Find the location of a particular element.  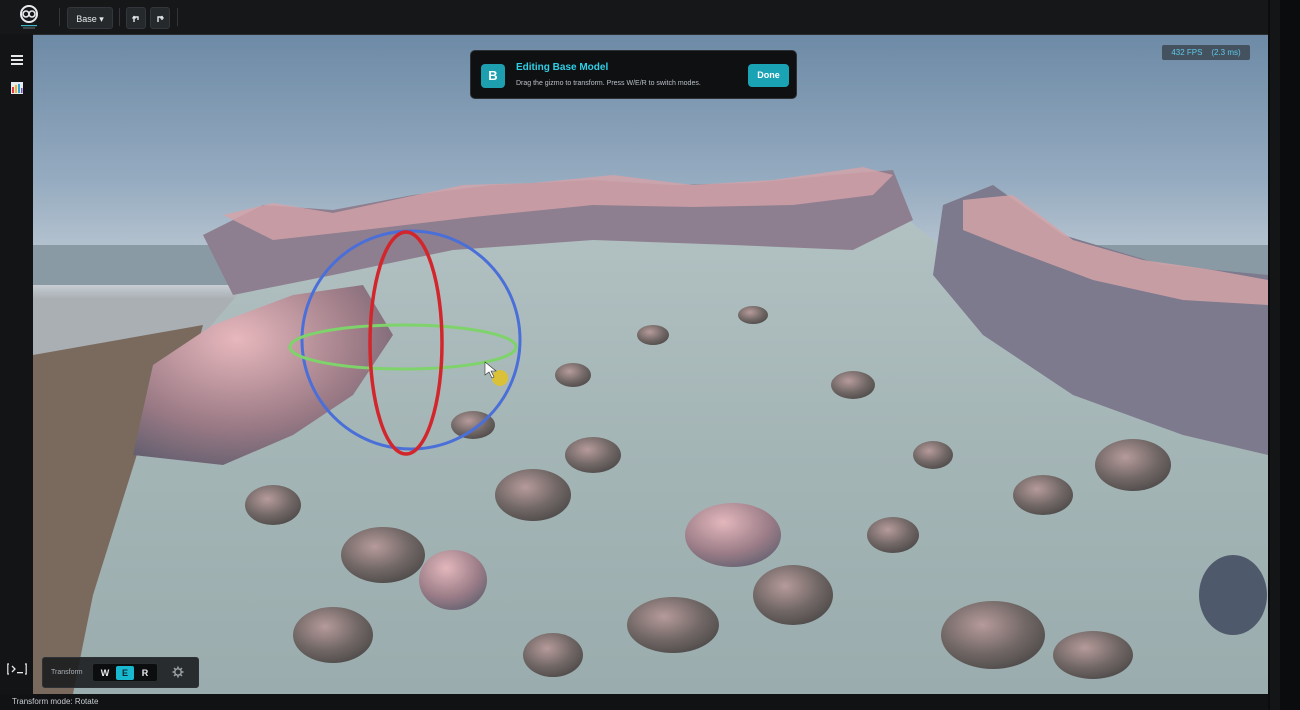

done-button: Done is located at coordinates (768, 75).